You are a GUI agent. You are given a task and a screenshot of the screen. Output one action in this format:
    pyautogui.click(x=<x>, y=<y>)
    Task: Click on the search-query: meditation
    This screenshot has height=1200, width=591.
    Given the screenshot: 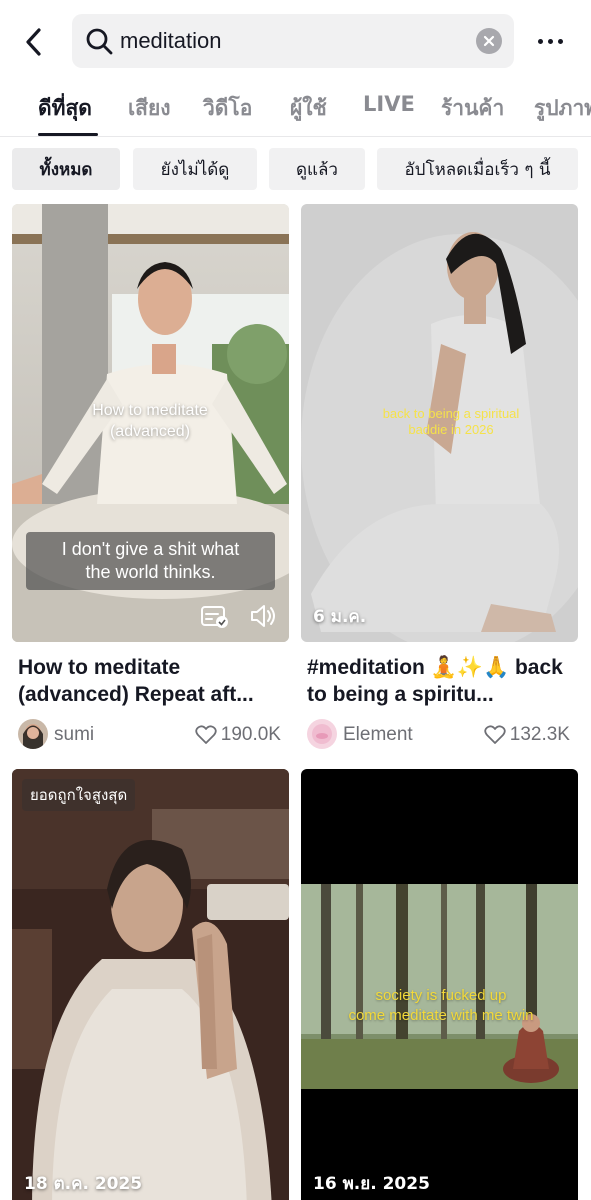 What is the action you would take?
    pyautogui.click(x=171, y=41)
    